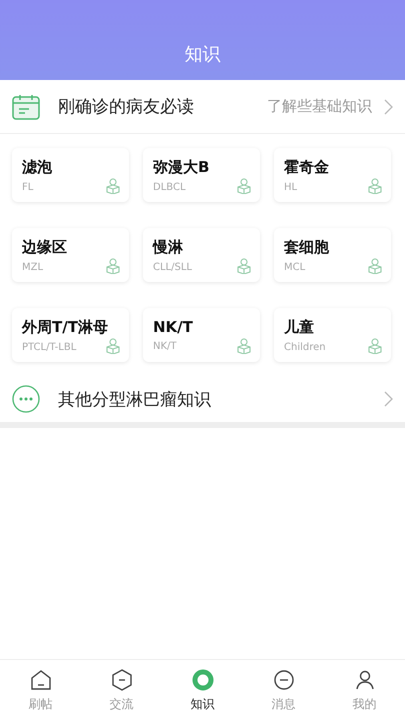  Describe the element at coordinates (173, 327) in the screenshot. I see `type-name: NK/T` at that location.